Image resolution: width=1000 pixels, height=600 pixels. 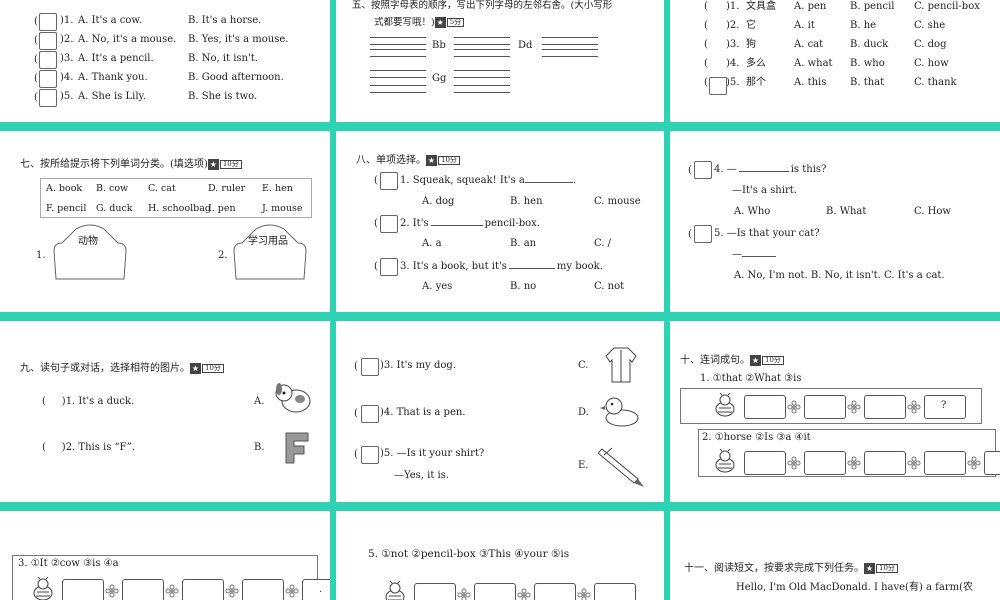 I want to click on punctuation-mark: ?, so click(x=944, y=405).